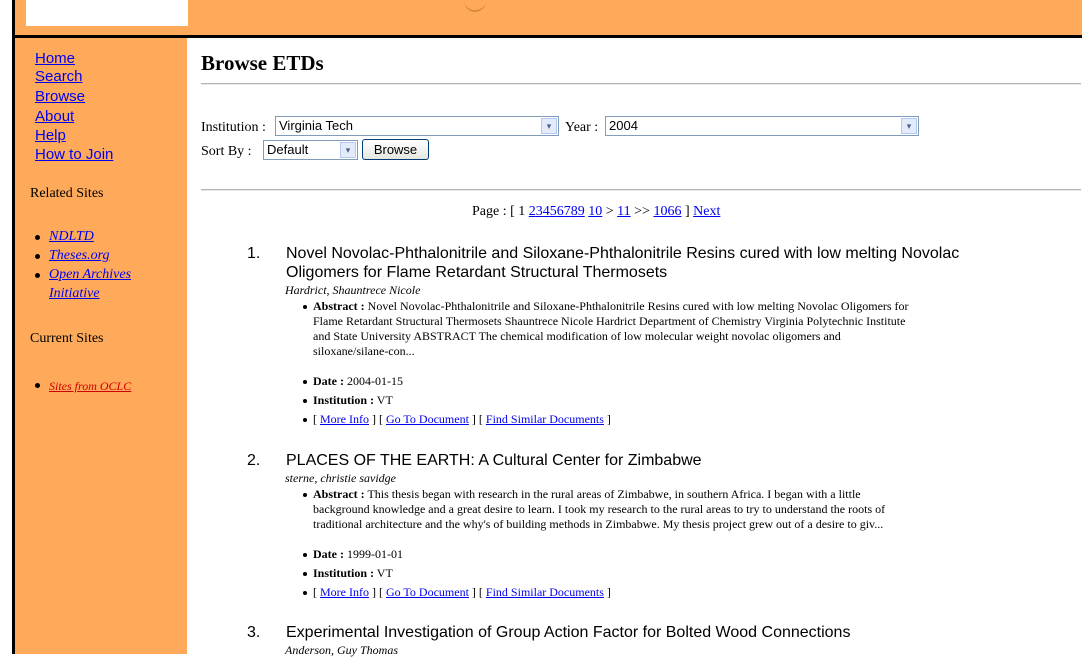 The image size is (1082, 658). I want to click on year-value: 2004, so click(623, 125).